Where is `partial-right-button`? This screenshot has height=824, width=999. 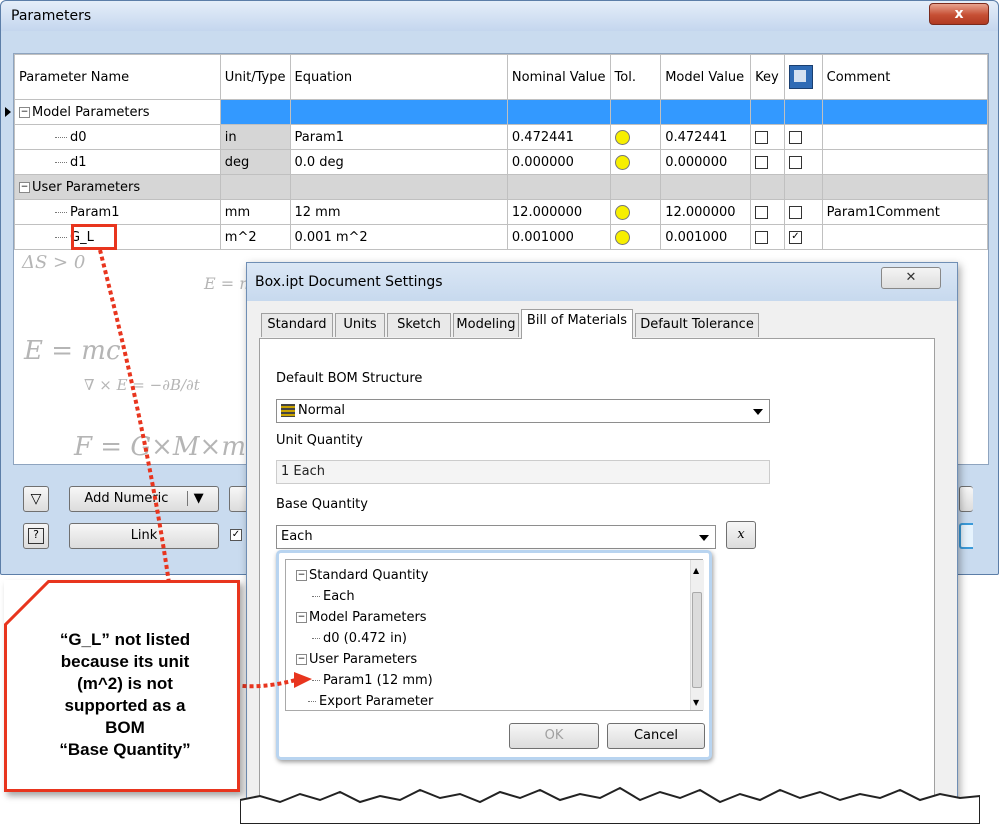
partial-right-button is located at coordinates (966, 499).